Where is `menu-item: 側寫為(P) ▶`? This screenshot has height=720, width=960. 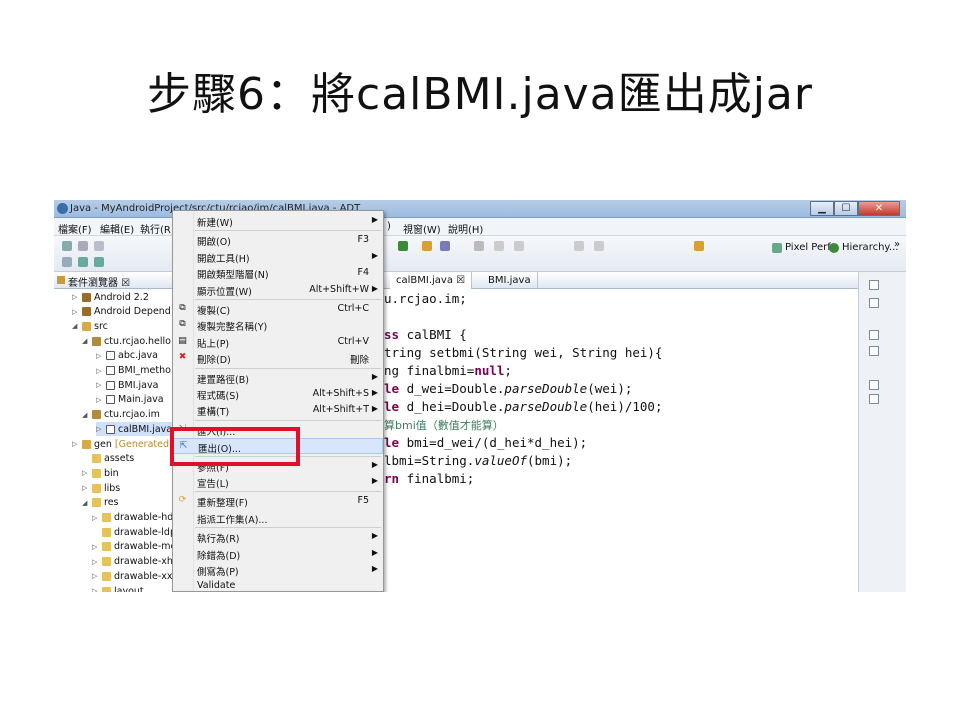
menu-item: 側寫為(P) ▶ is located at coordinates (278, 570).